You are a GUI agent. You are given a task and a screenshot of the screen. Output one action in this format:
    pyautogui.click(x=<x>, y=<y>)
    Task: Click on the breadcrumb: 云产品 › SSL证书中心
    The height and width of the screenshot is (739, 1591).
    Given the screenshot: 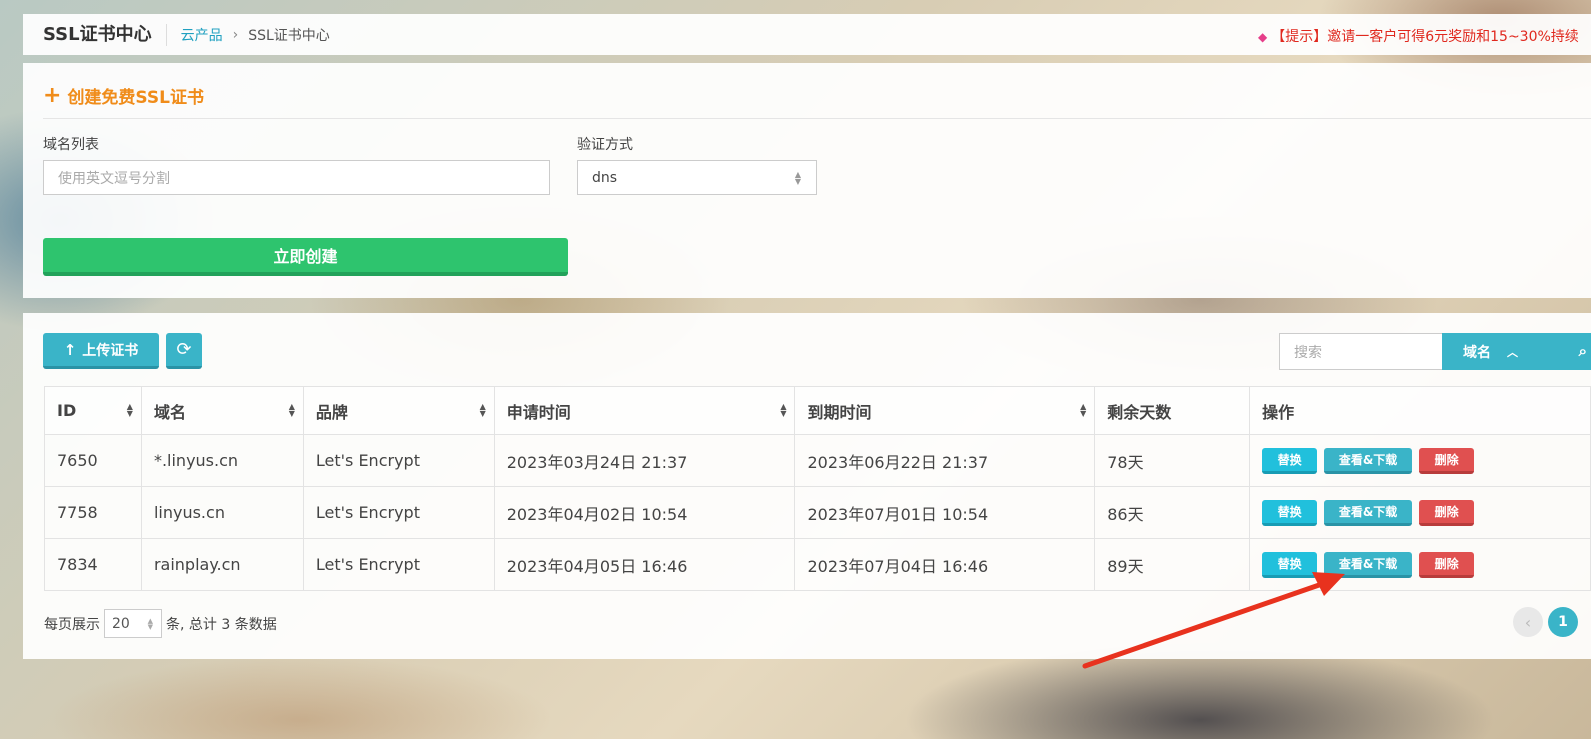 What is the action you would take?
    pyautogui.click(x=255, y=35)
    